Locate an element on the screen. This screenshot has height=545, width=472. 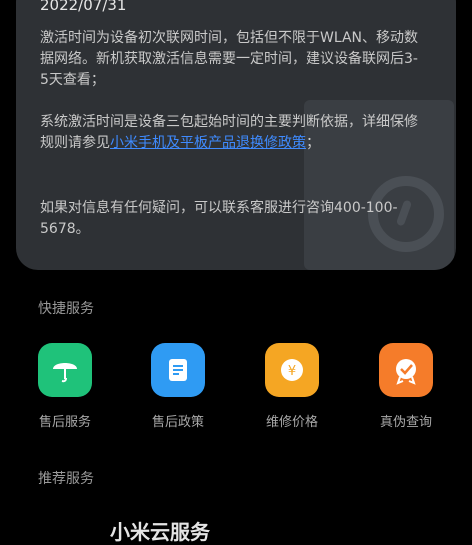
service-authenticity: 真伪查询 is located at coordinates (406, 386).